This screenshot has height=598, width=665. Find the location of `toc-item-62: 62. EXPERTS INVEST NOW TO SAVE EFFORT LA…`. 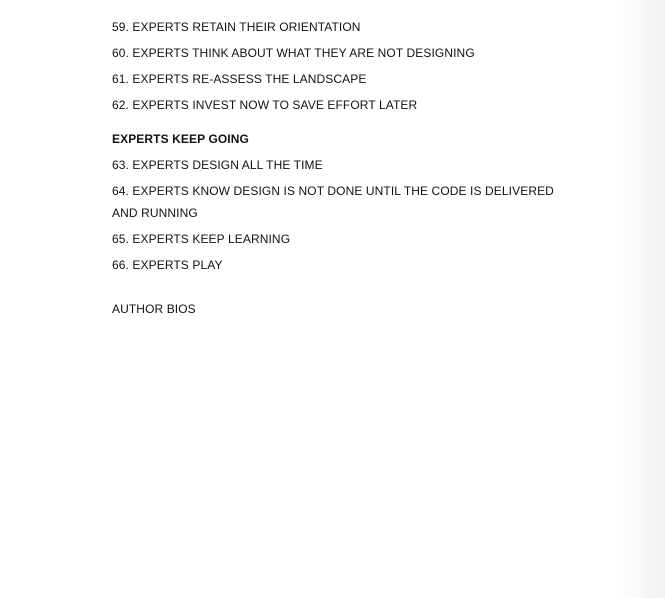

toc-item-62: 62. EXPERTS INVEST NOW TO SAVE EFFORT LA… is located at coordinates (337, 105).